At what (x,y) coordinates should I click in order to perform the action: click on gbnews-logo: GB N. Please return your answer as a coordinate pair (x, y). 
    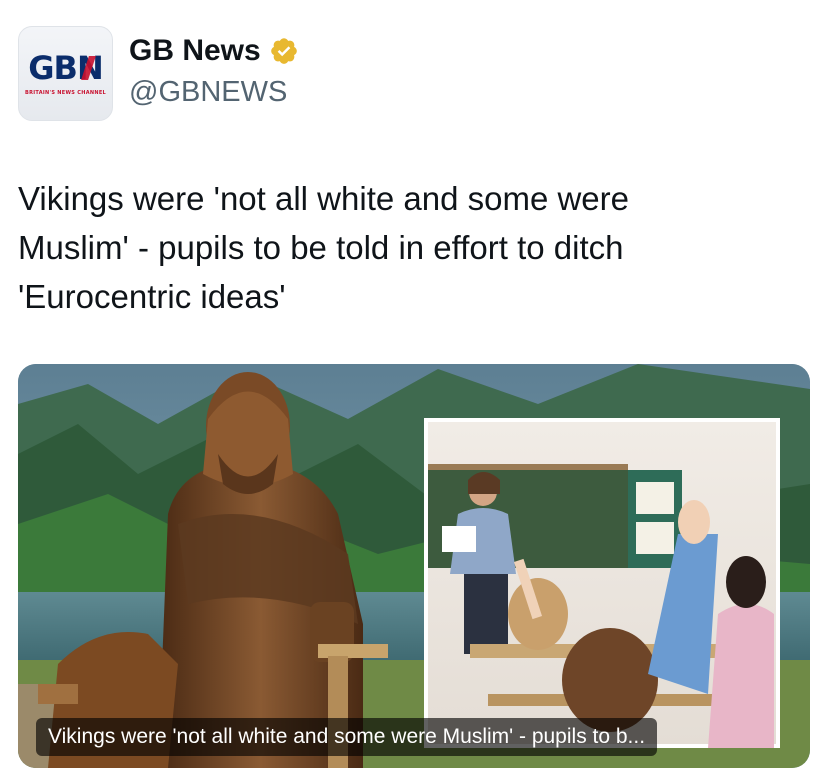
    Looking at the image, I should click on (66, 67).